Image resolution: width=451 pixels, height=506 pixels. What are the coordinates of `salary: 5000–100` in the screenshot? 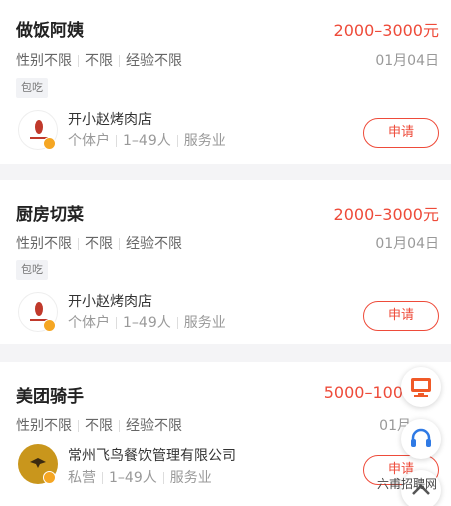 It's located at (363, 392).